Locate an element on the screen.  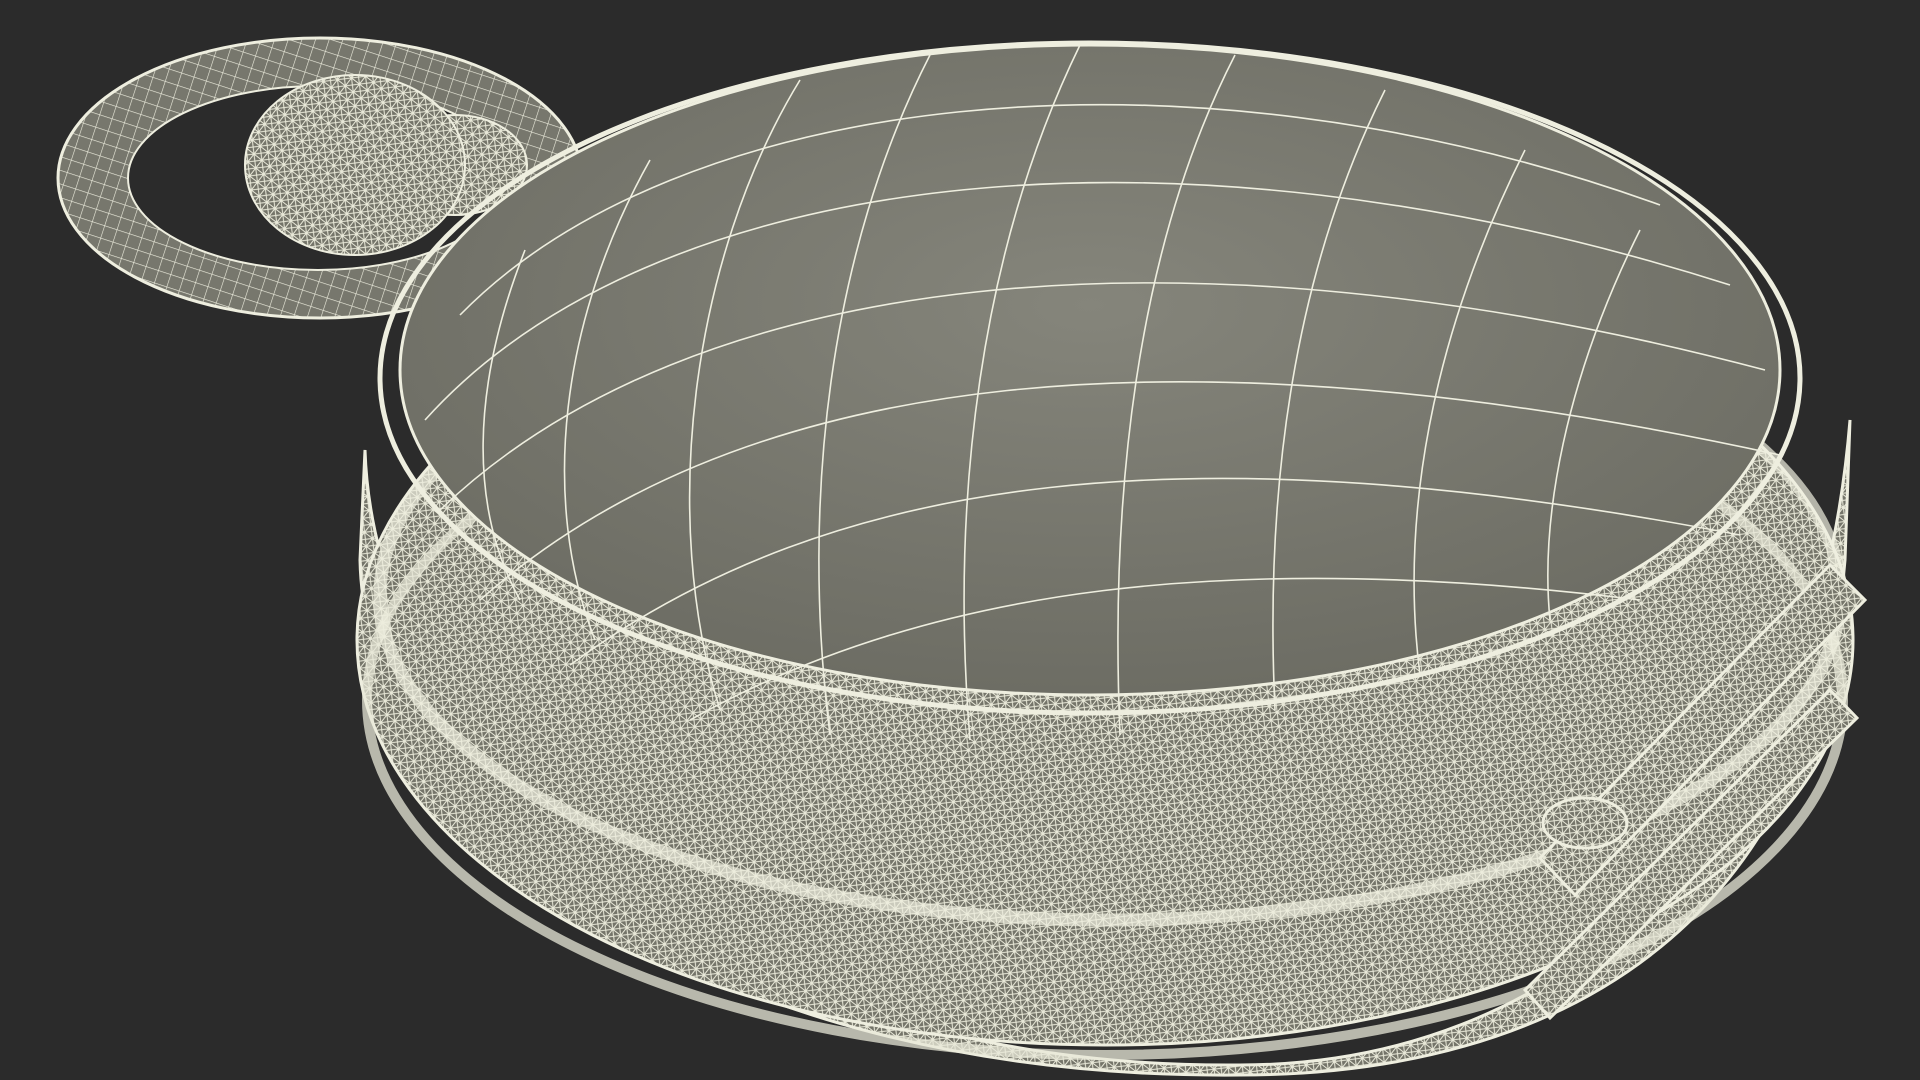
crown-knob is located at coordinates (355, 165).